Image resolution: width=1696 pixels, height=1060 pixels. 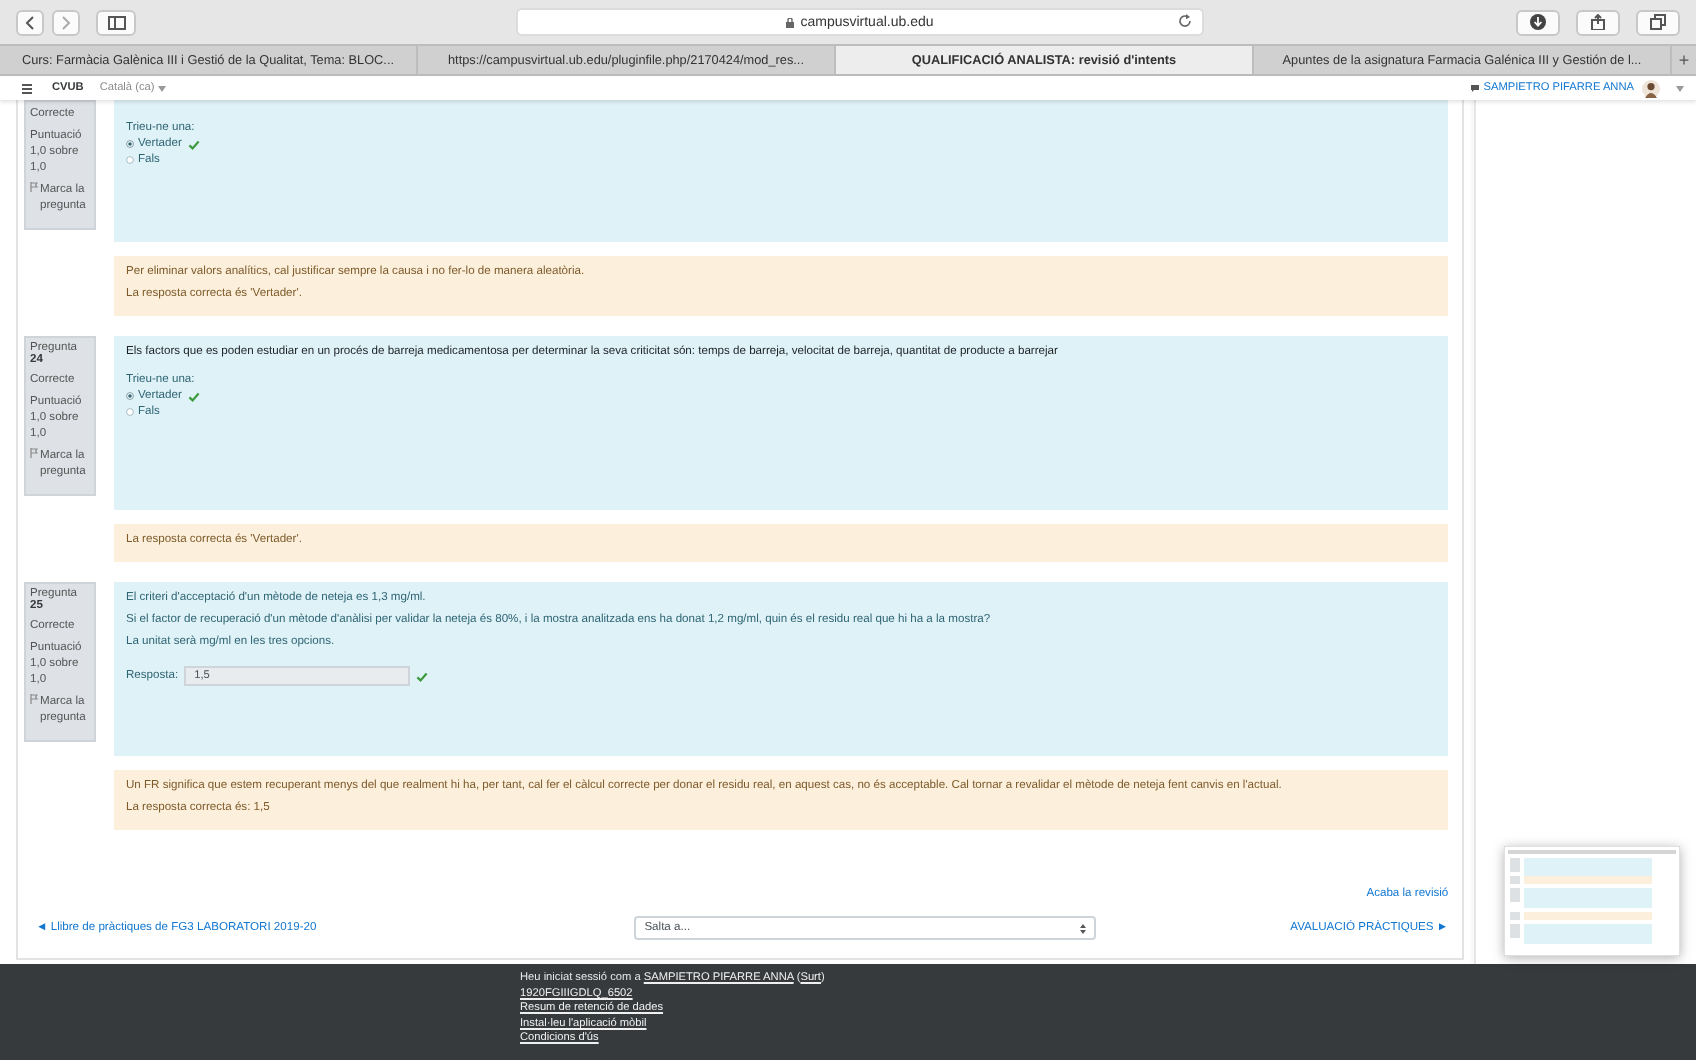 I want to click on new-tab-button: +, so click(x=1684, y=60).